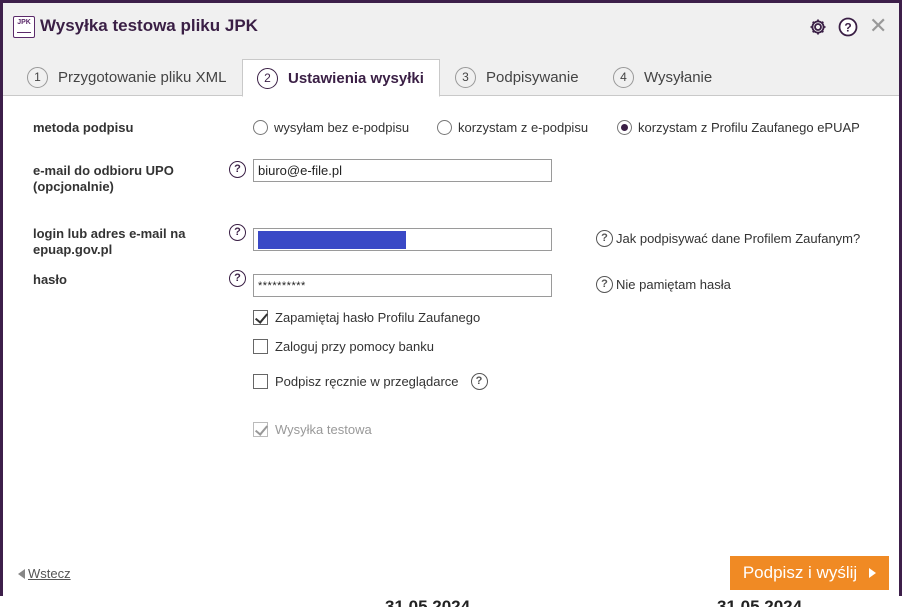  What do you see at coordinates (523, 127) in the screenshot?
I see `radio-label: korzystam z e-podpisu` at bounding box center [523, 127].